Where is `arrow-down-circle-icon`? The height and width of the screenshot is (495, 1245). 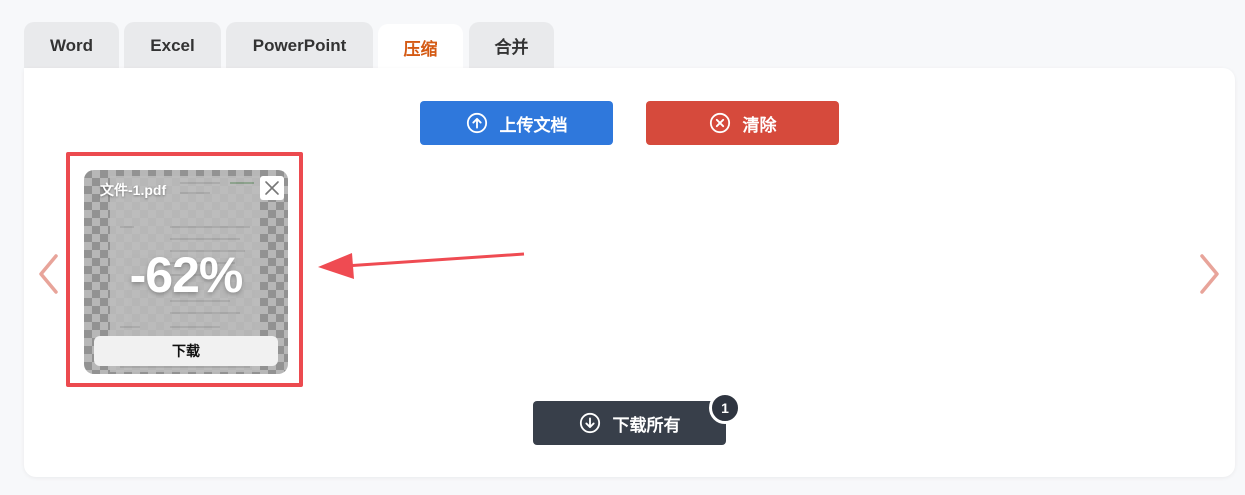
arrow-down-circle-icon is located at coordinates (589, 423).